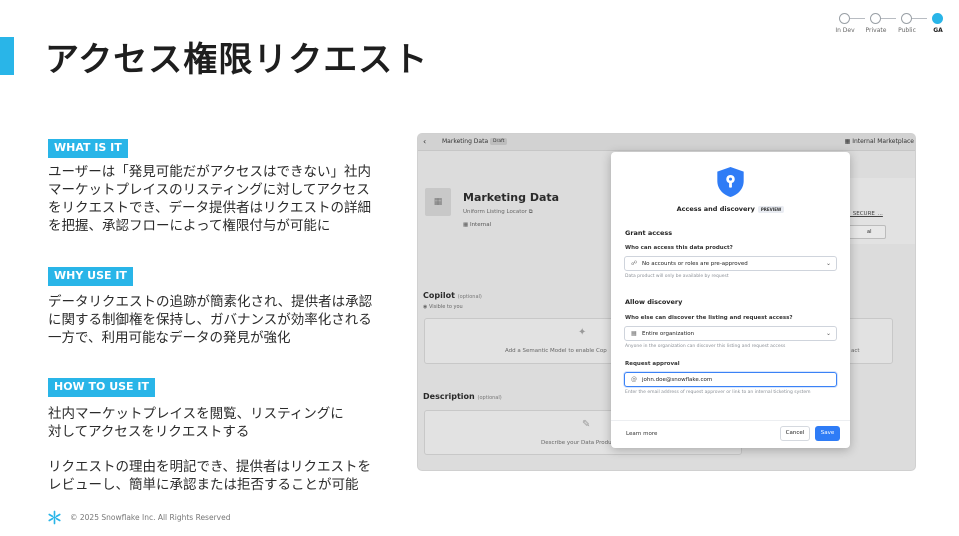 The width and height of the screenshot is (959, 536). I want to click on visibility-label: Internal, so click(480, 225).